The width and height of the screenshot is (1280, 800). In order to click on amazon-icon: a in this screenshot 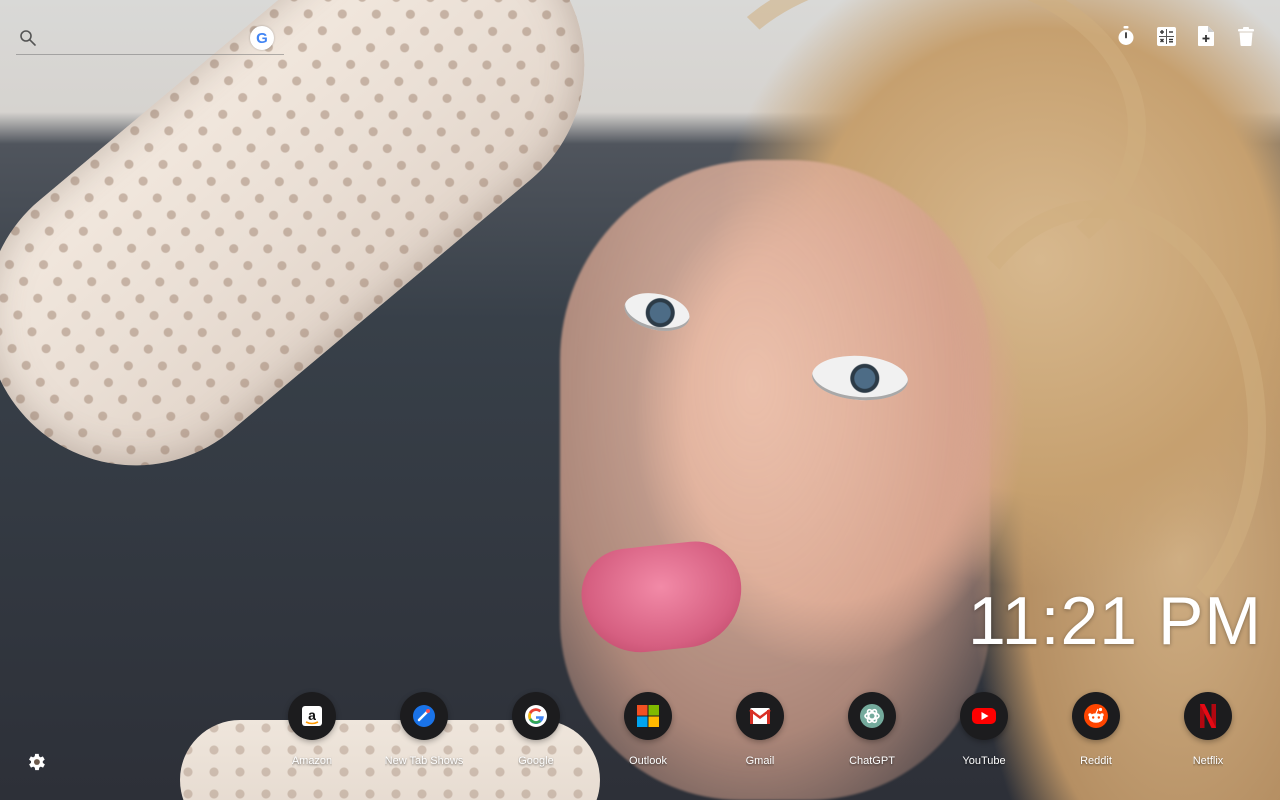, I will do `click(312, 716)`.